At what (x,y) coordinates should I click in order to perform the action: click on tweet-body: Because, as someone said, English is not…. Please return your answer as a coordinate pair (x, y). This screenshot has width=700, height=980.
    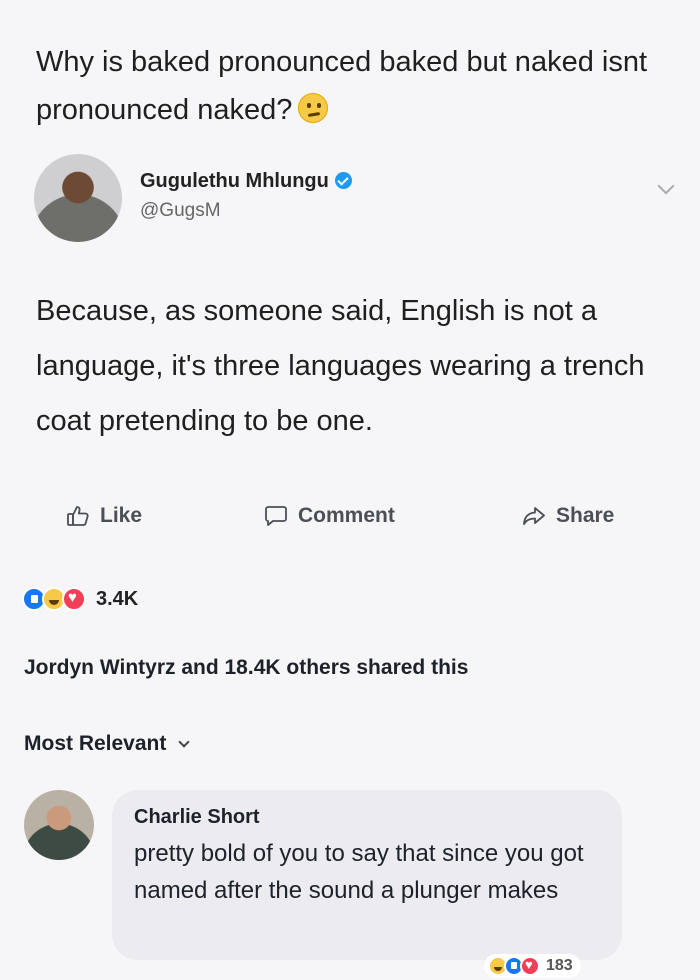
    Looking at the image, I should click on (340, 366).